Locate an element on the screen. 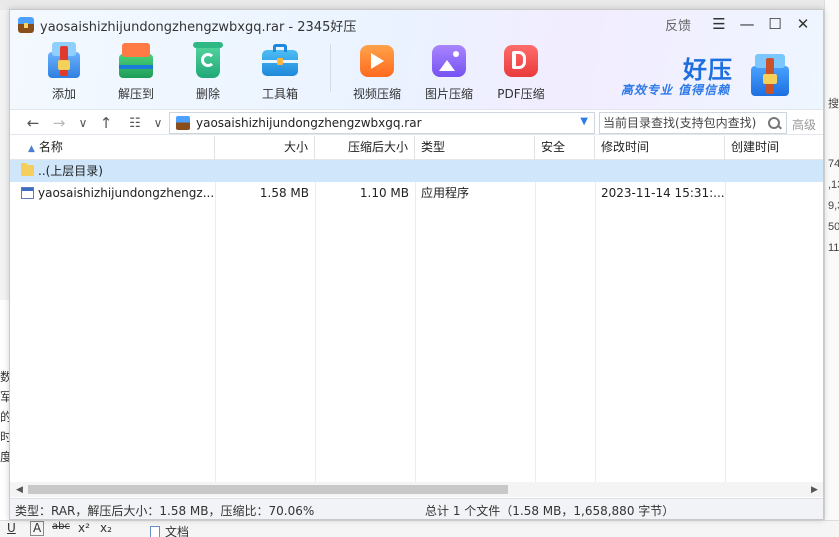 This screenshot has width=839, height=537. pdf-compress-label: PDF压缩 is located at coordinates (521, 94).